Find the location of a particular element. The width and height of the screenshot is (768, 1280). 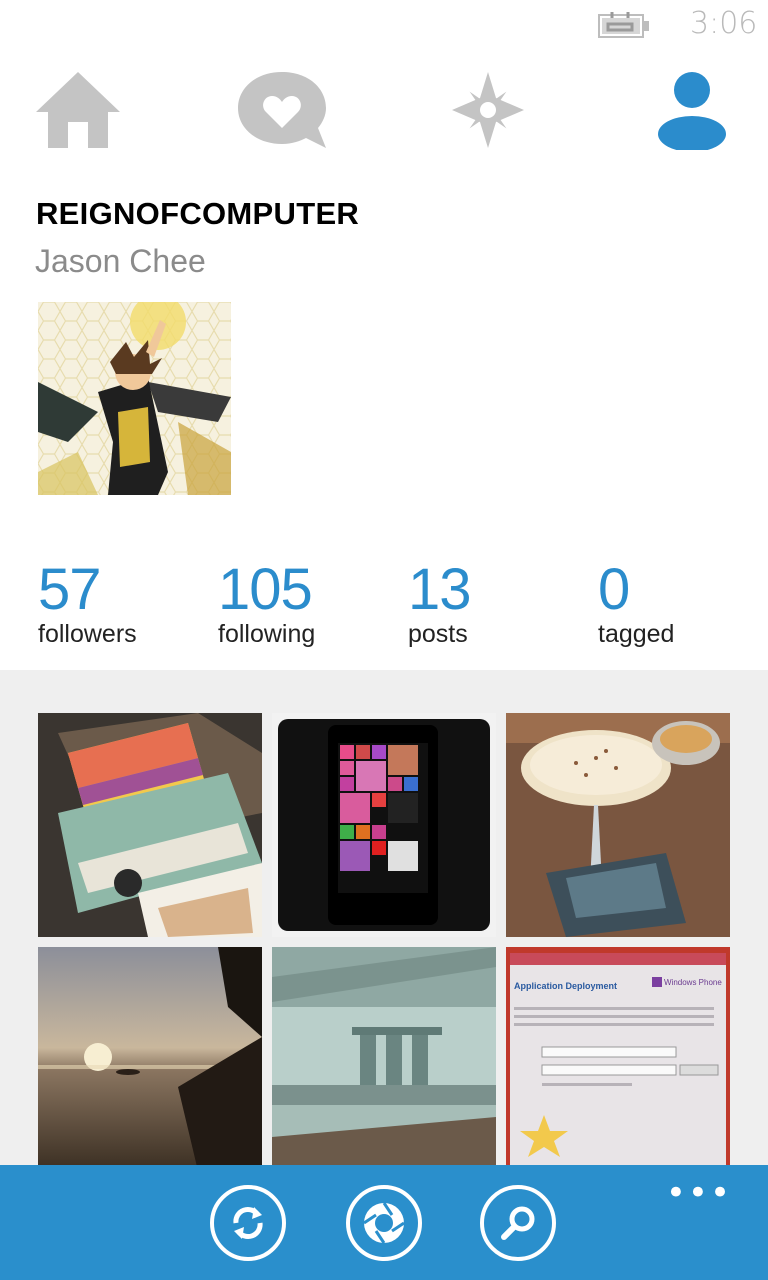

photo-cocktail is located at coordinates (618, 825).